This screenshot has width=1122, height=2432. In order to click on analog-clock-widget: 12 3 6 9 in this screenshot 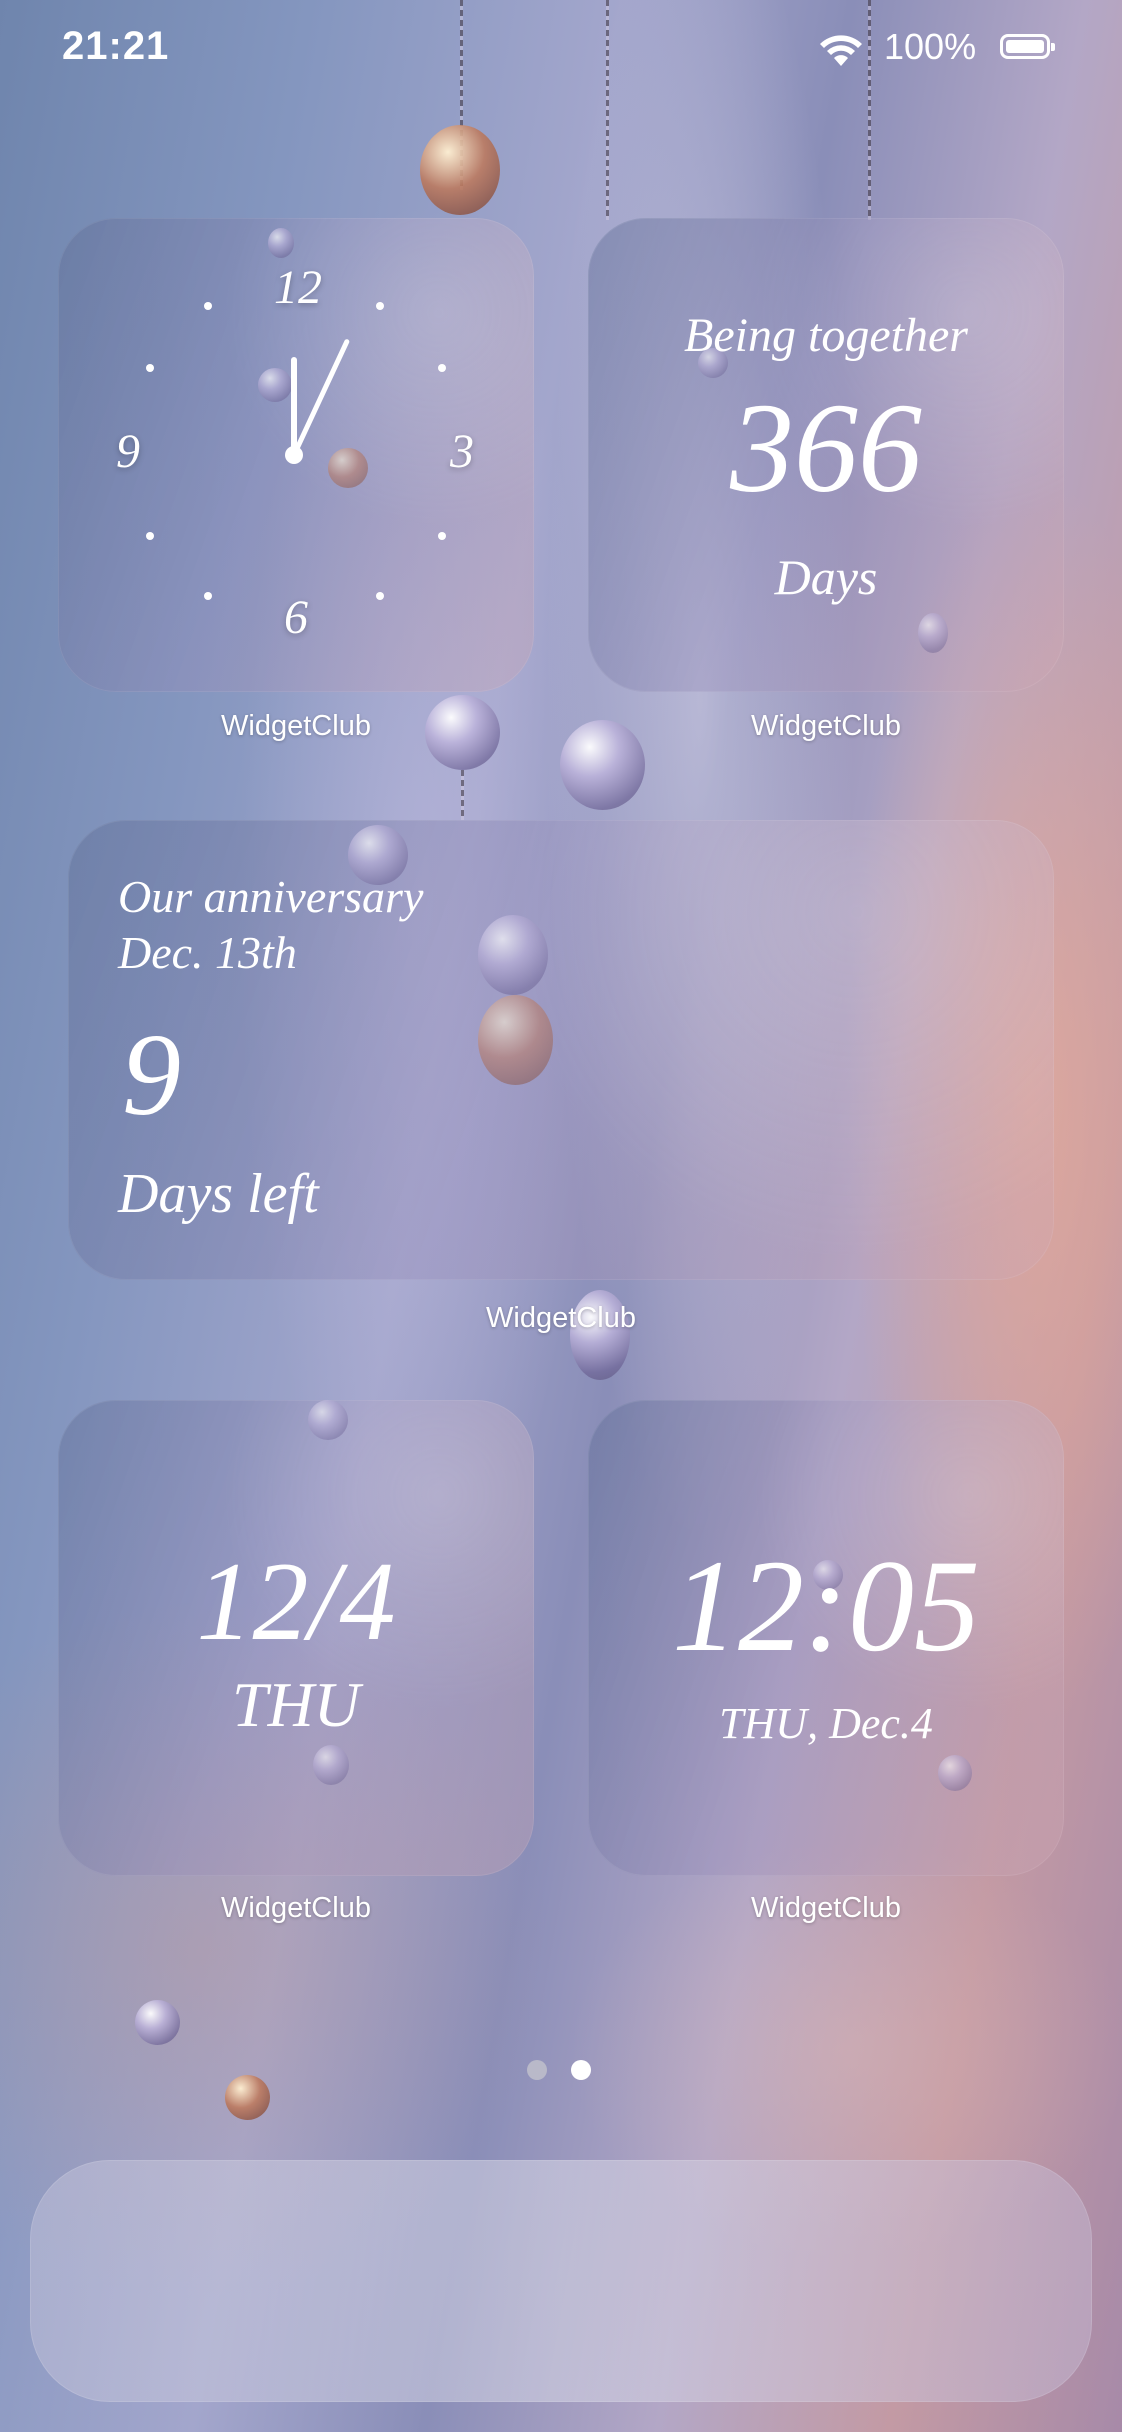, I will do `click(296, 455)`.